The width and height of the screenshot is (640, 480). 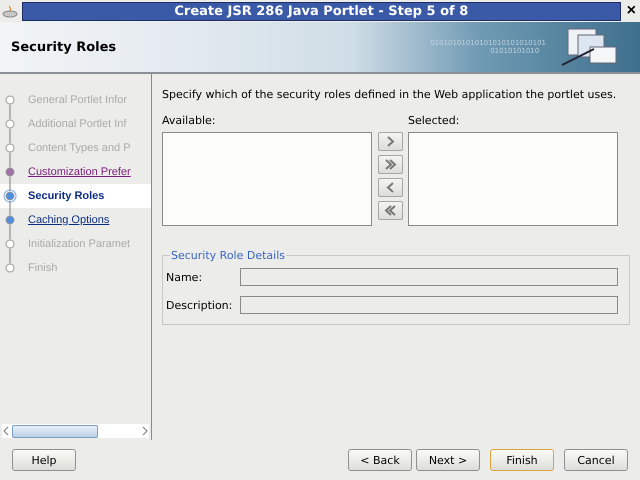 What do you see at coordinates (189, 120) in the screenshot?
I see `available-label: Available:` at bounding box center [189, 120].